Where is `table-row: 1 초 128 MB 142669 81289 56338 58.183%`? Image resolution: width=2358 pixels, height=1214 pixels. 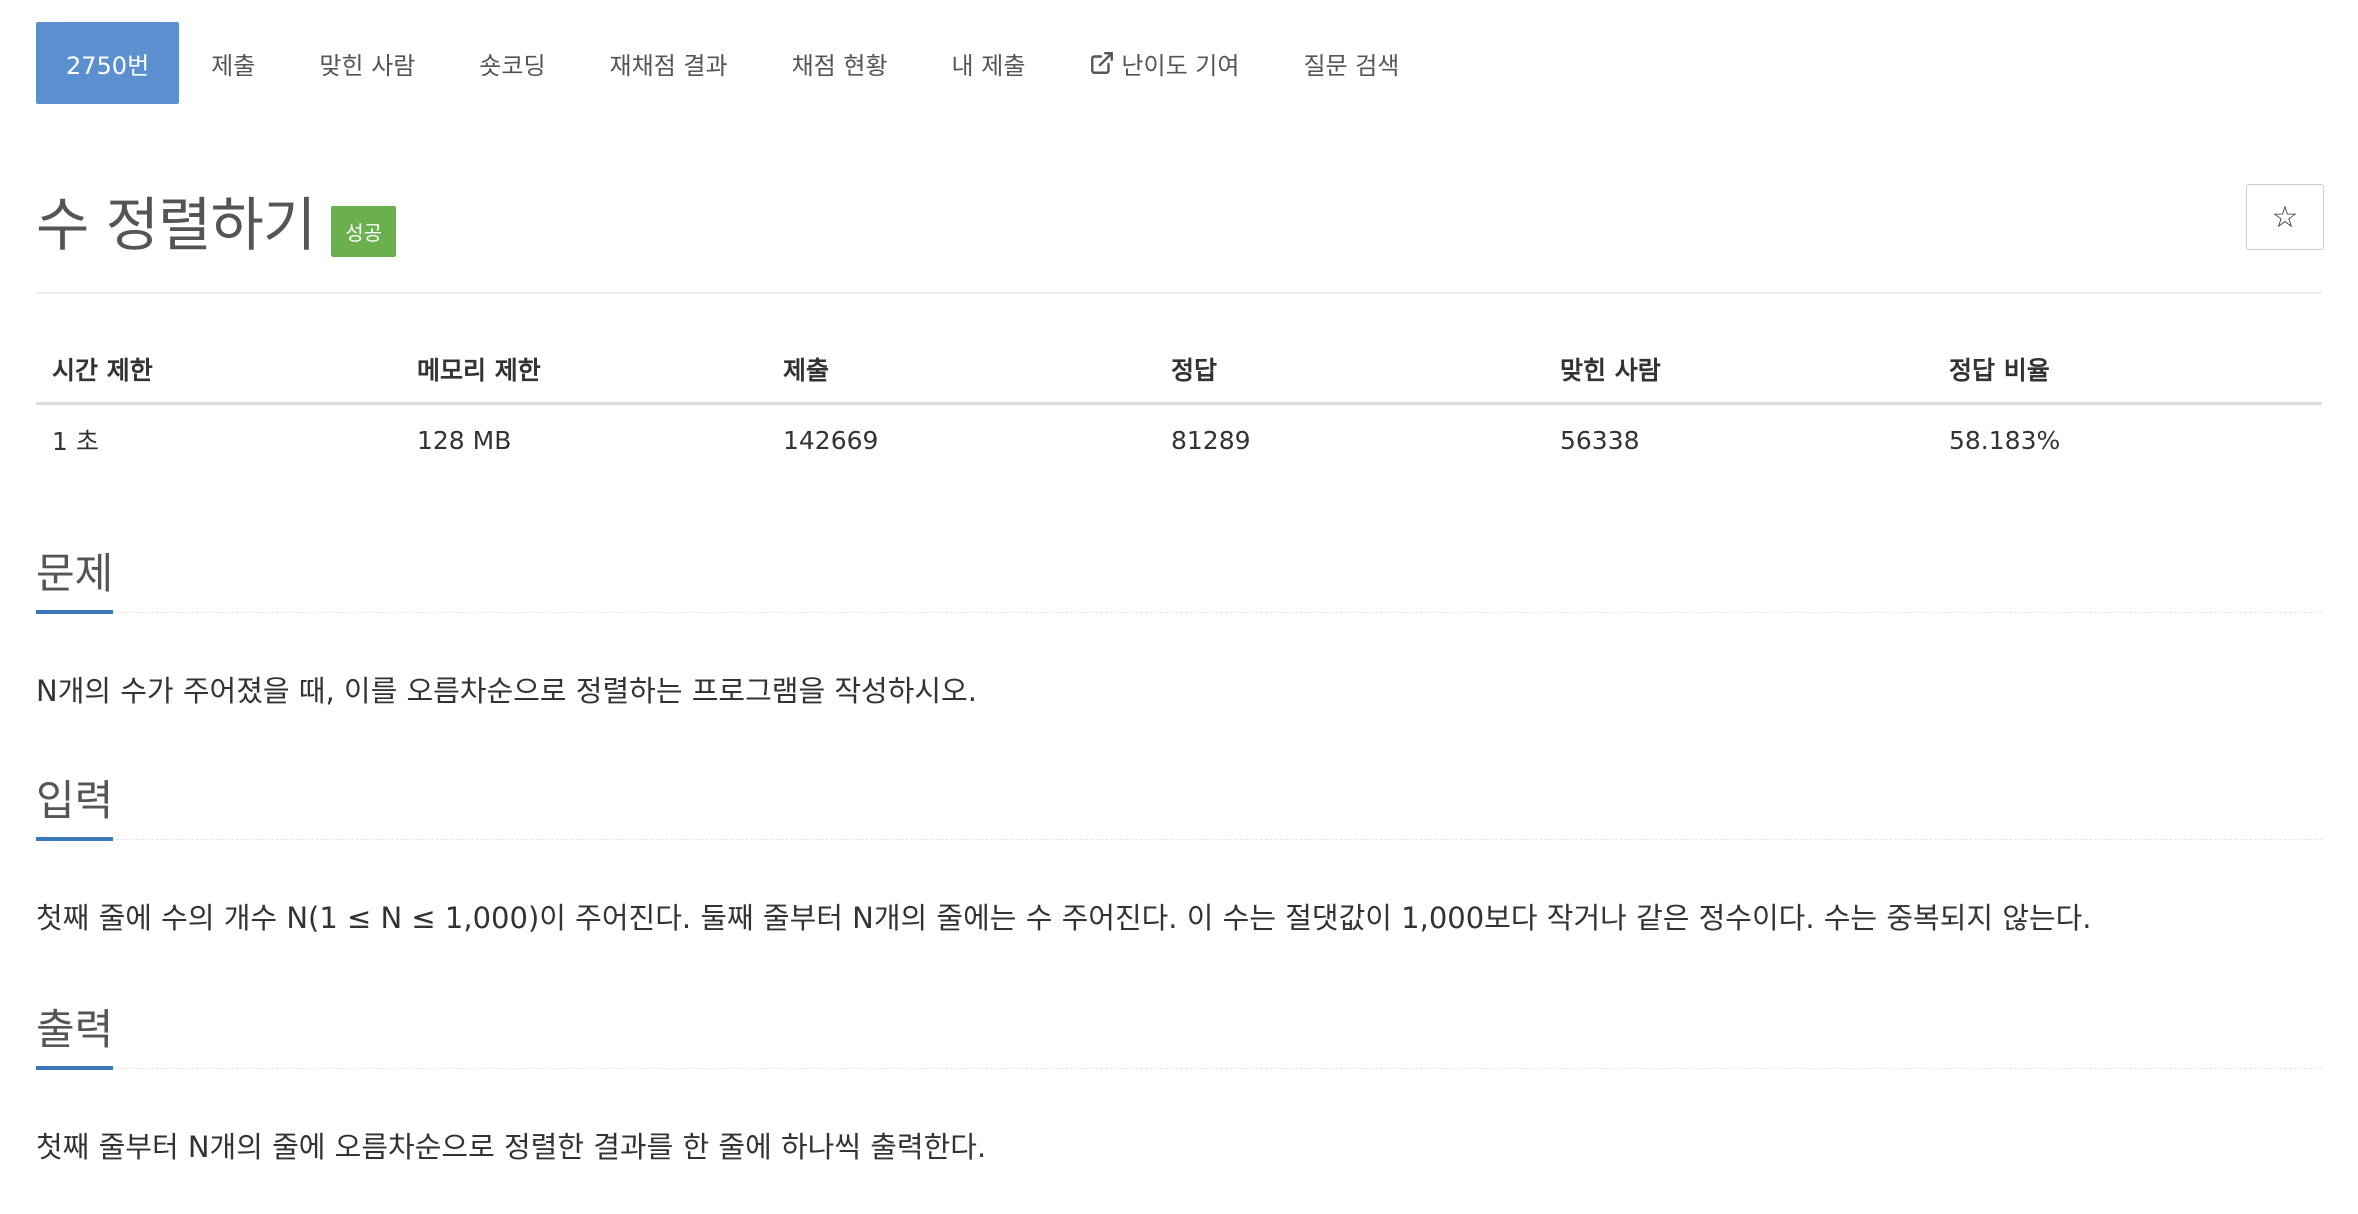 table-row: 1 초 128 MB 142669 81289 56338 58.183% is located at coordinates (1179, 440).